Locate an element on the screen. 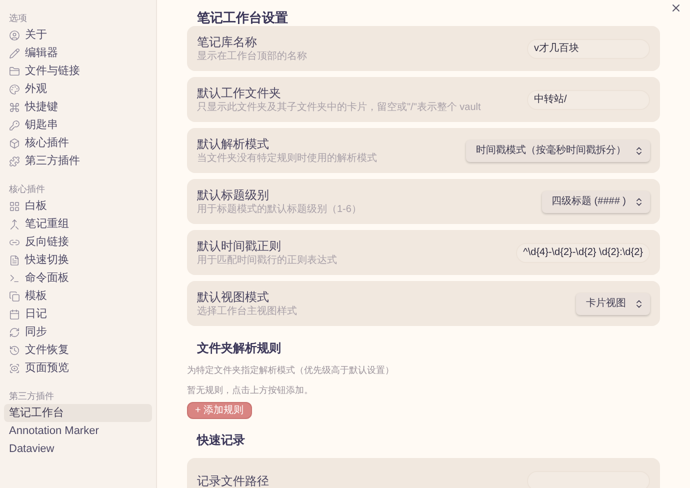 This screenshot has height=488, width=690. file-icon is located at coordinates (14, 260).